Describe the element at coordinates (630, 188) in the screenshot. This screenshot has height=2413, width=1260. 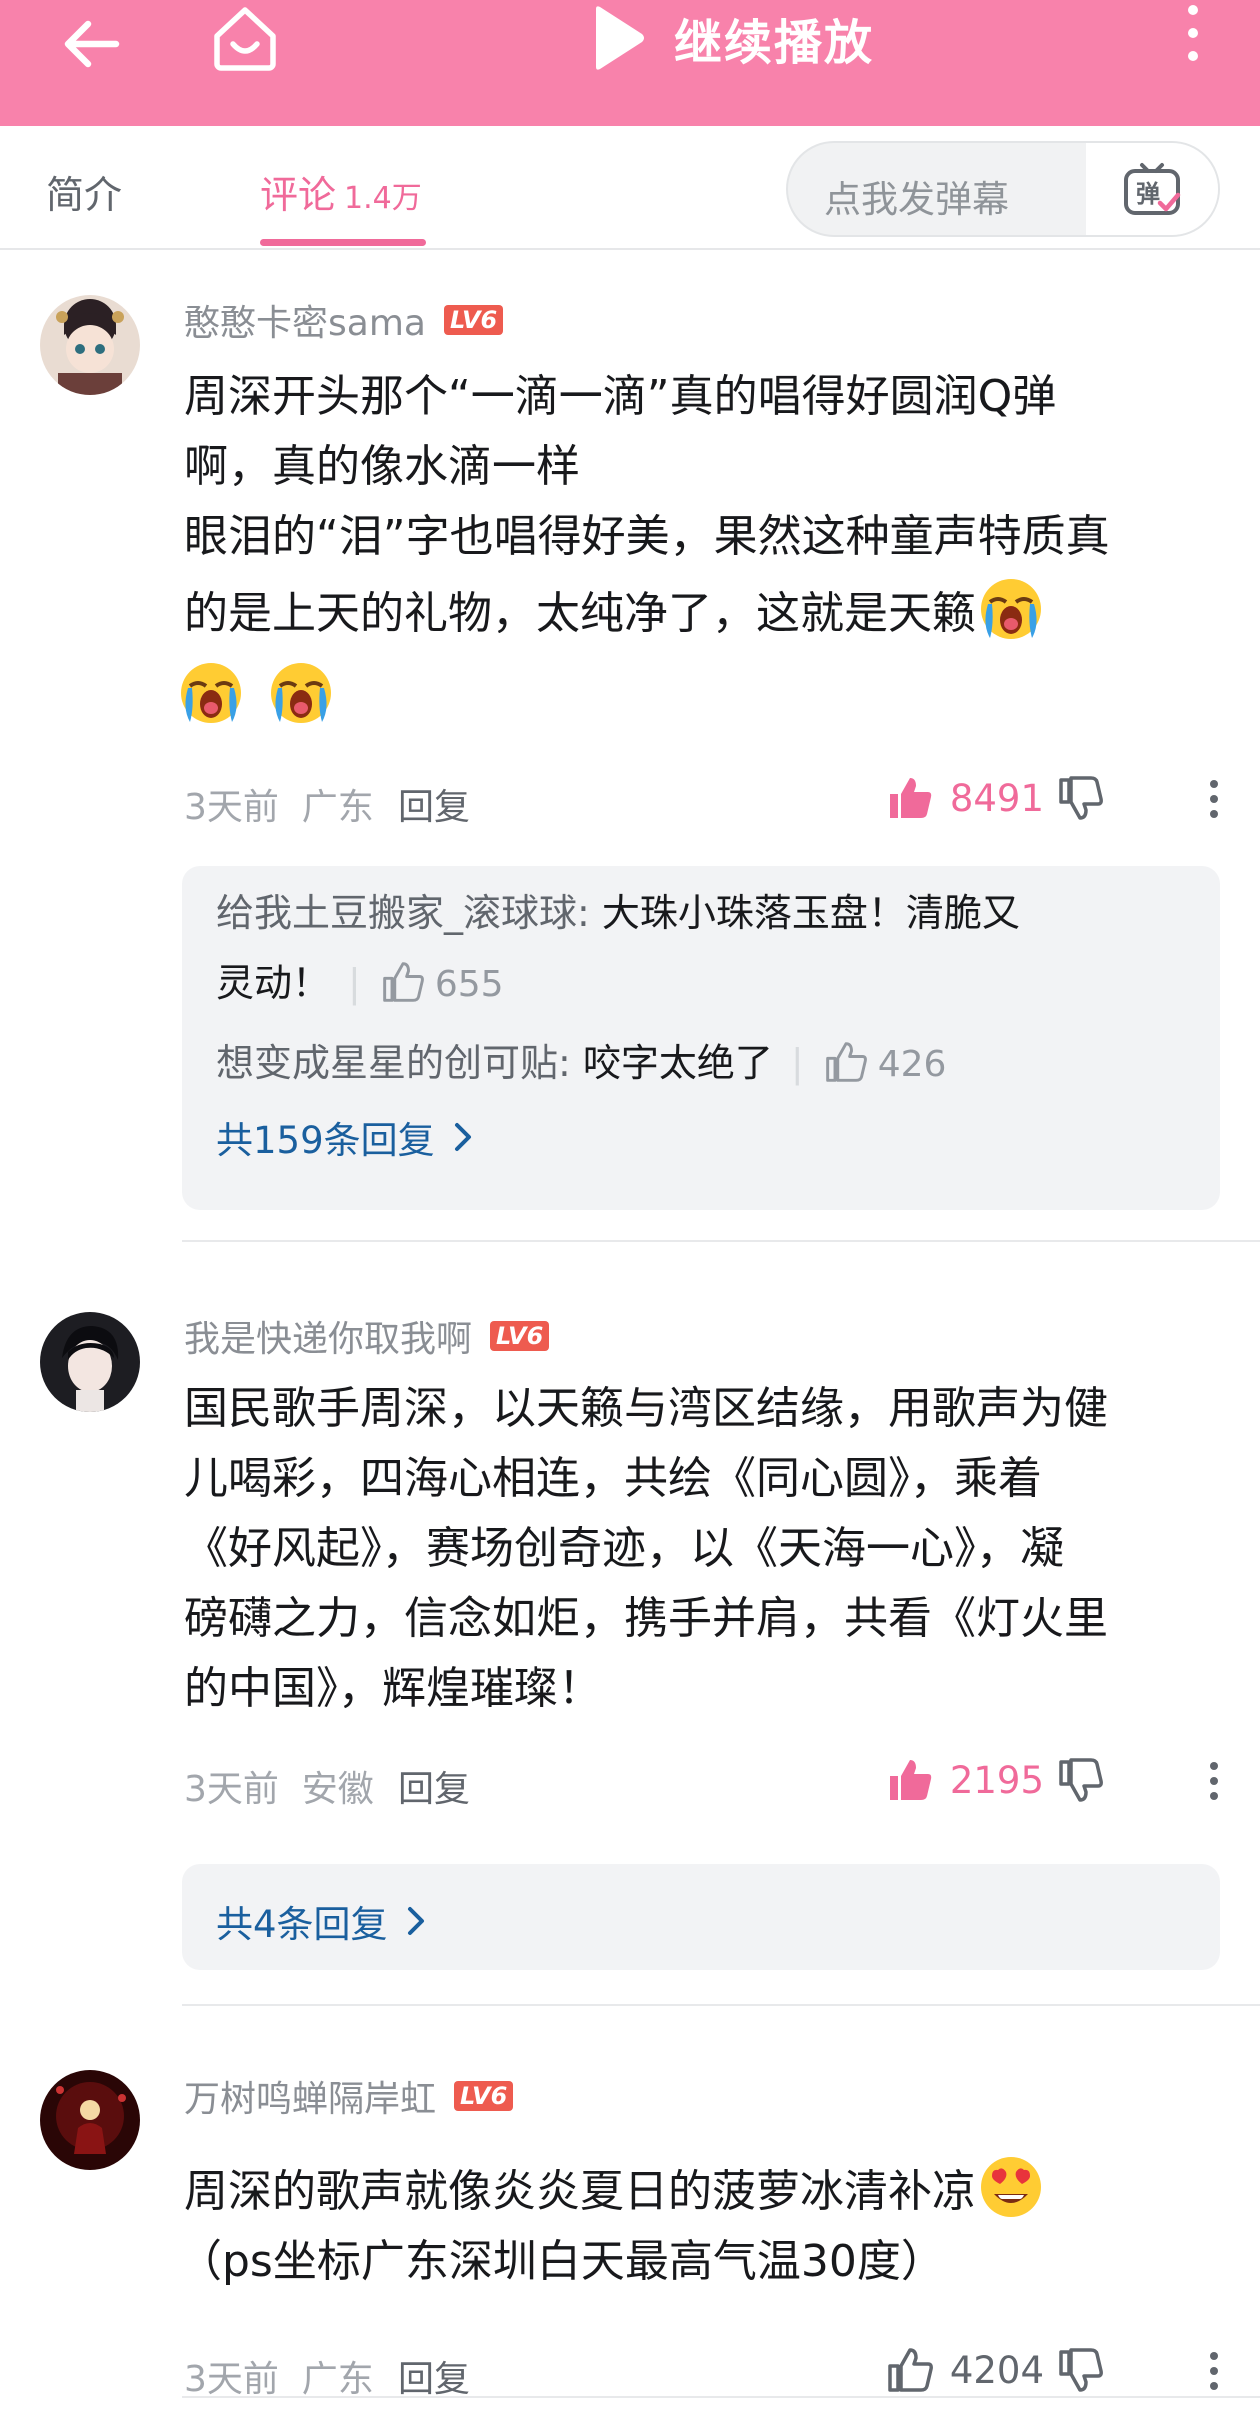
I see `tab-bar: 简介 评论 1.4万 点我发弹幕 弹` at that location.